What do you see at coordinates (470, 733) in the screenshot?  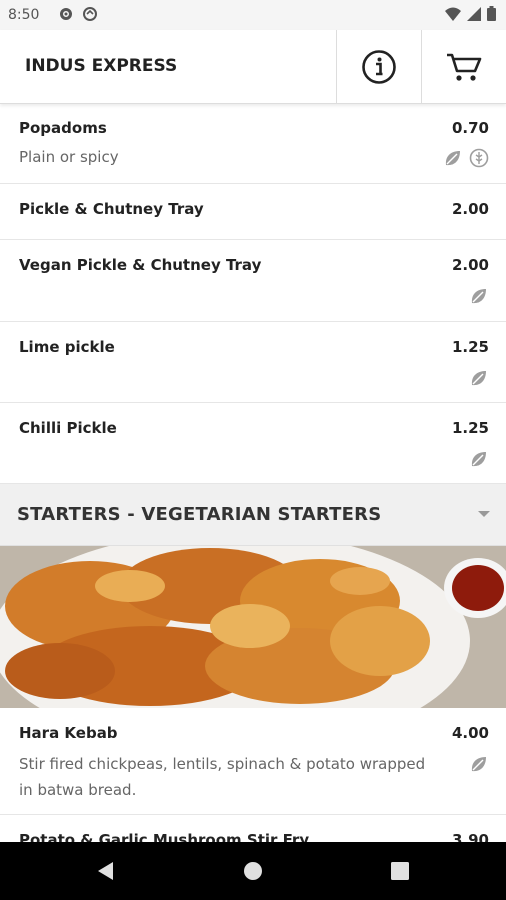 I see `item-price: 4.00` at bounding box center [470, 733].